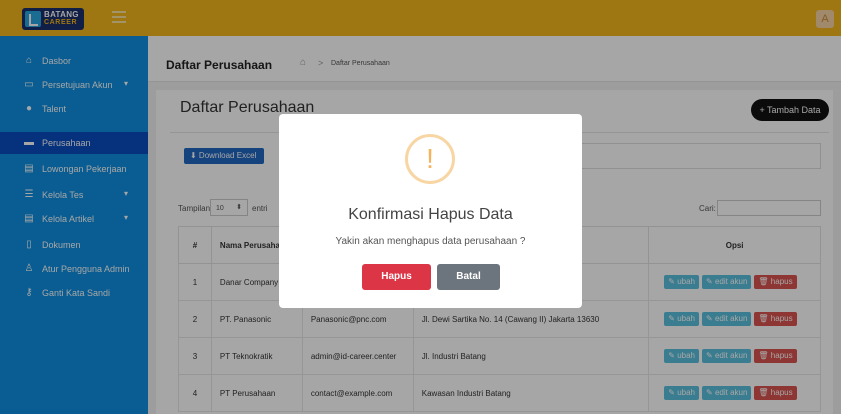 The image size is (841, 414). I want to click on dialog-title: Konfirmasi Hapus Data, so click(430, 214).